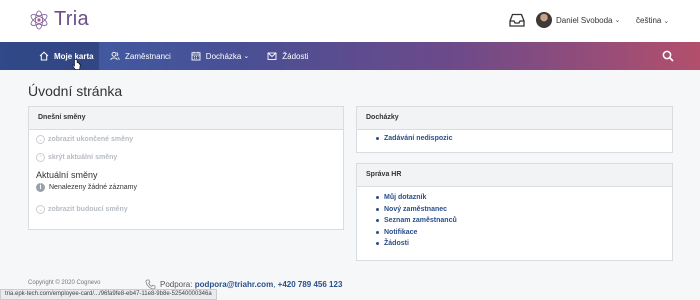 The height and width of the screenshot is (300, 700). Describe the element at coordinates (517, 20) in the screenshot. I see `inbox-icon` at that location.